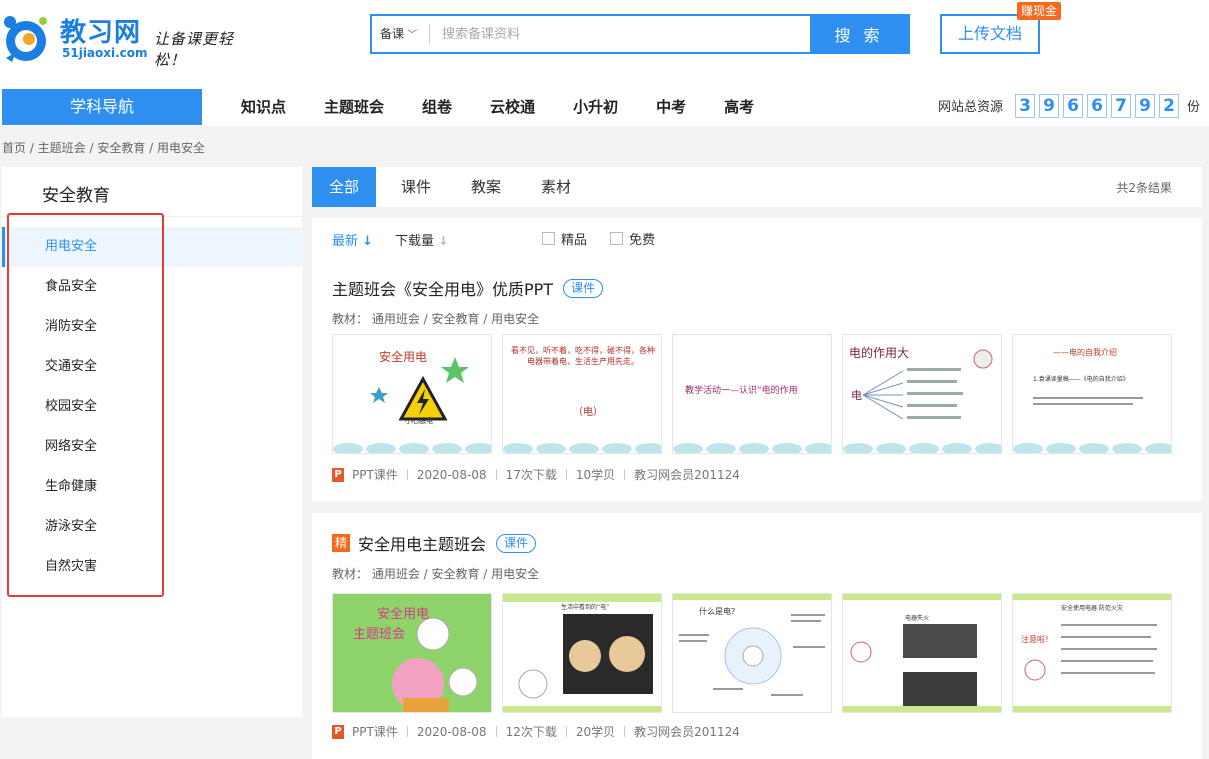  Describe the element at coordinates (632, 238) in the screenshot. I see `free-checkbox: 免费` at that location.